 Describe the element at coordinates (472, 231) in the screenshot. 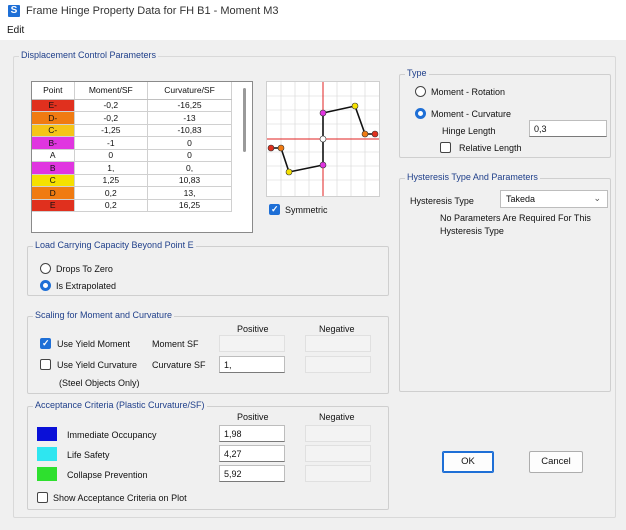

I see `hysteresis-note-line2: Hysteresis Type` at that location.